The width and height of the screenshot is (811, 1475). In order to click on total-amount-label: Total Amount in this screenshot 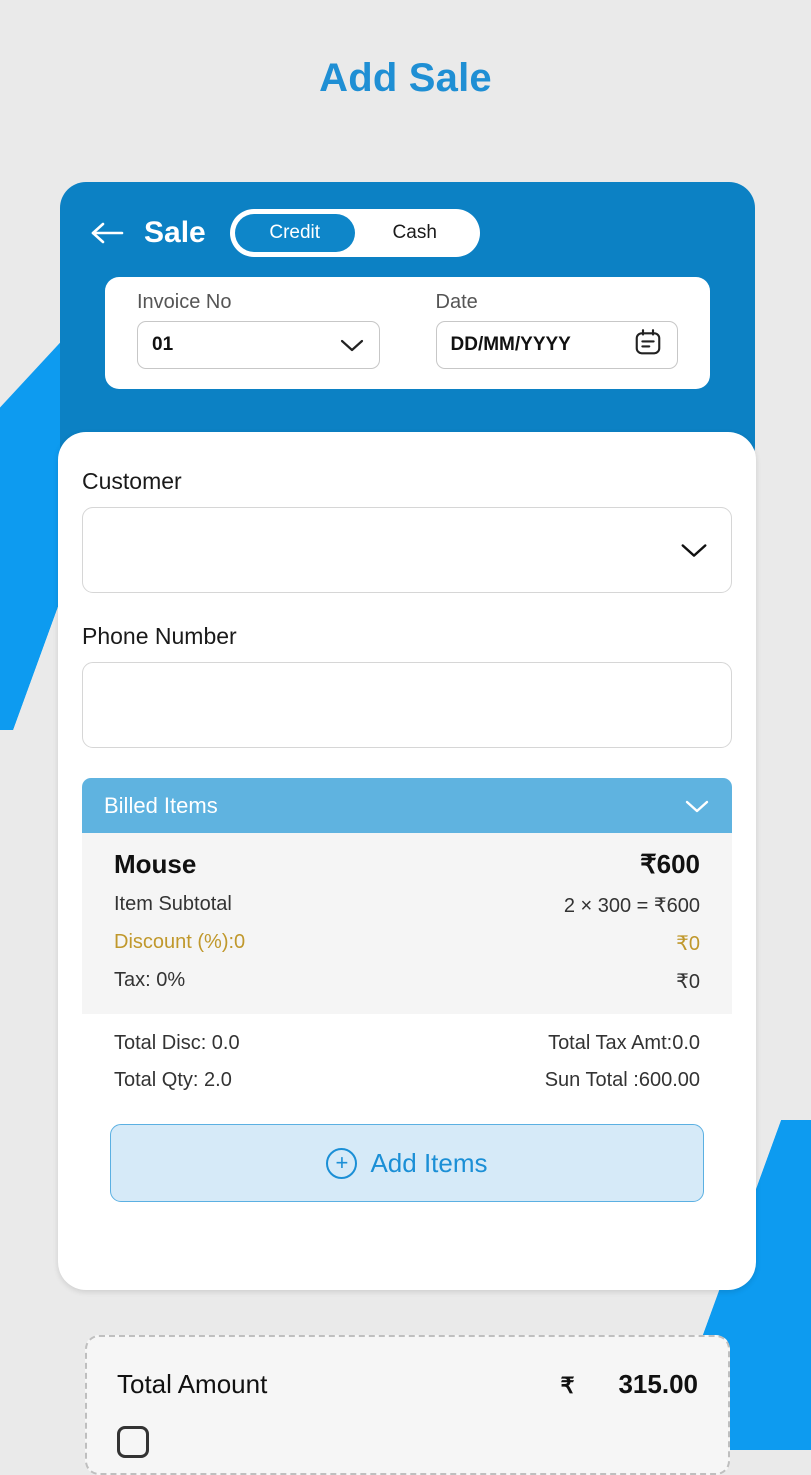, I will do `click(192, 1384)`.